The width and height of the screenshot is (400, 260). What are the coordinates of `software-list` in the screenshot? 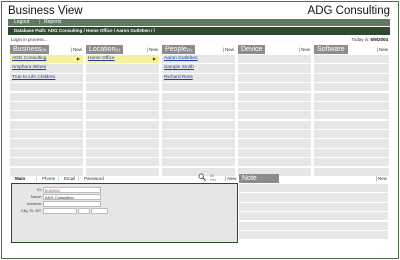 It's located at (351, 116).